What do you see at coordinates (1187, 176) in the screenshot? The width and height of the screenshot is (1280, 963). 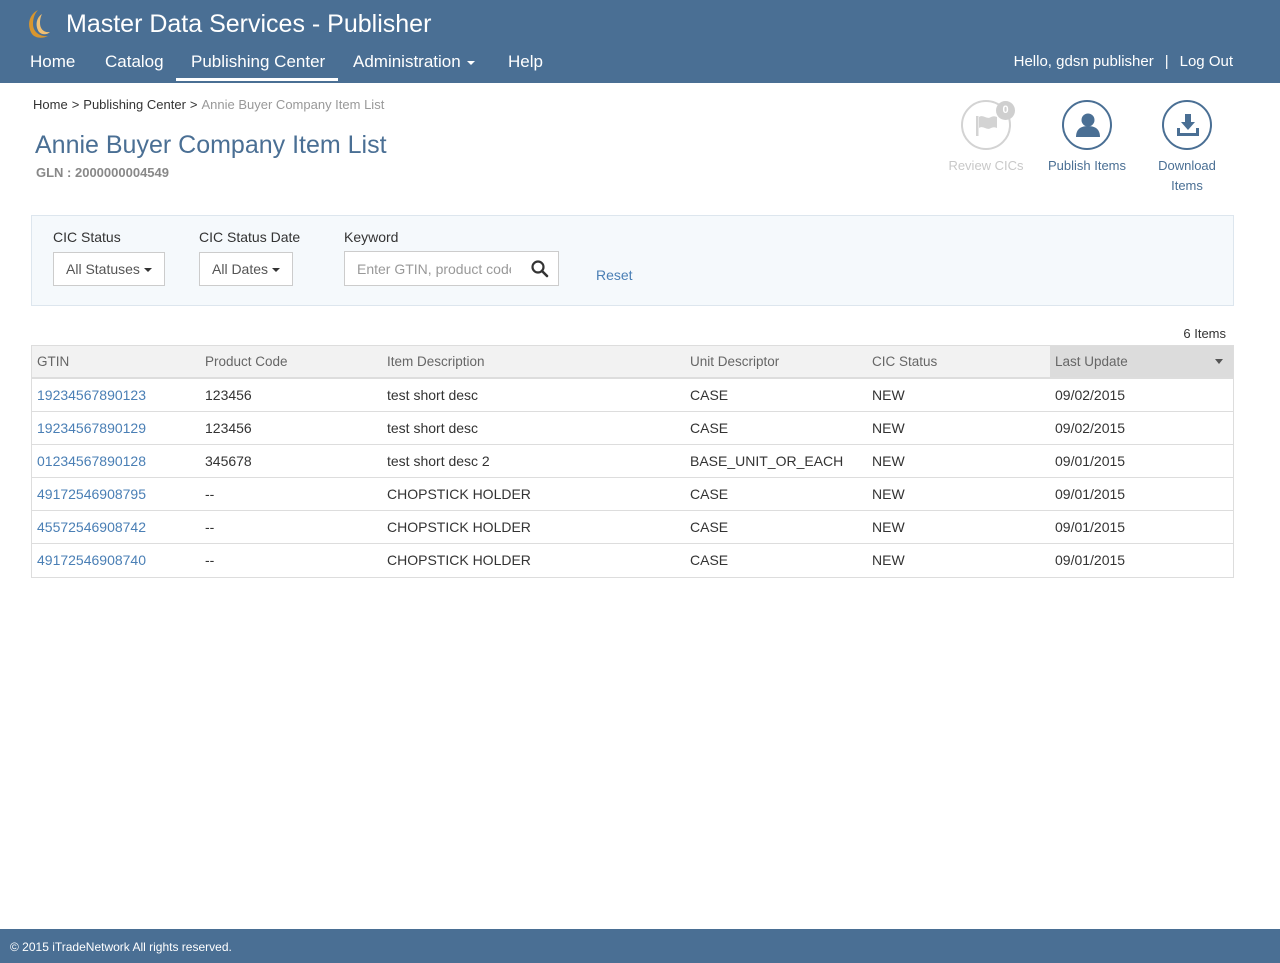 I see `download-items-label: Download Items` at bounding box center [1187, 176].